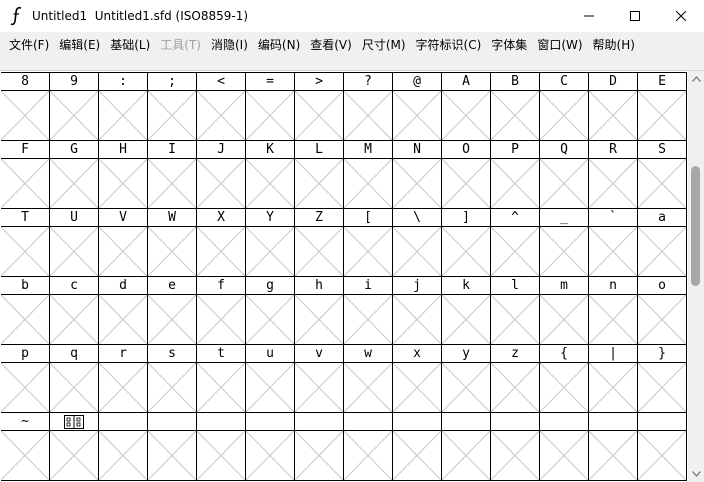 Image resolution: width=704 pixels, height=482 pixels. What do you see at coordinates (696, 474) in the screenshot?
I see `scroll-down-button` at bounding box center [696, 474].